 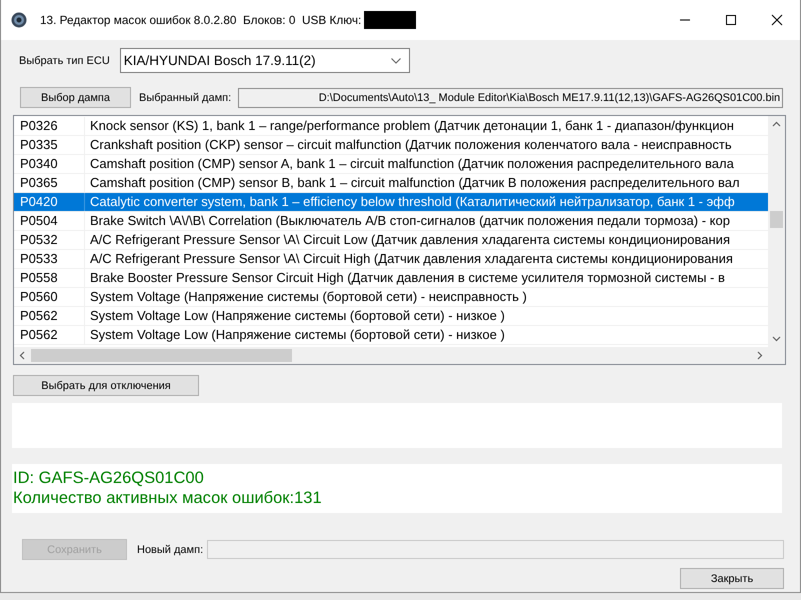 I want to click on error-description-cell-text: System Voltage (Напряжение системы (бортовой сети) - неисправность ), so click(x=308, y=297).